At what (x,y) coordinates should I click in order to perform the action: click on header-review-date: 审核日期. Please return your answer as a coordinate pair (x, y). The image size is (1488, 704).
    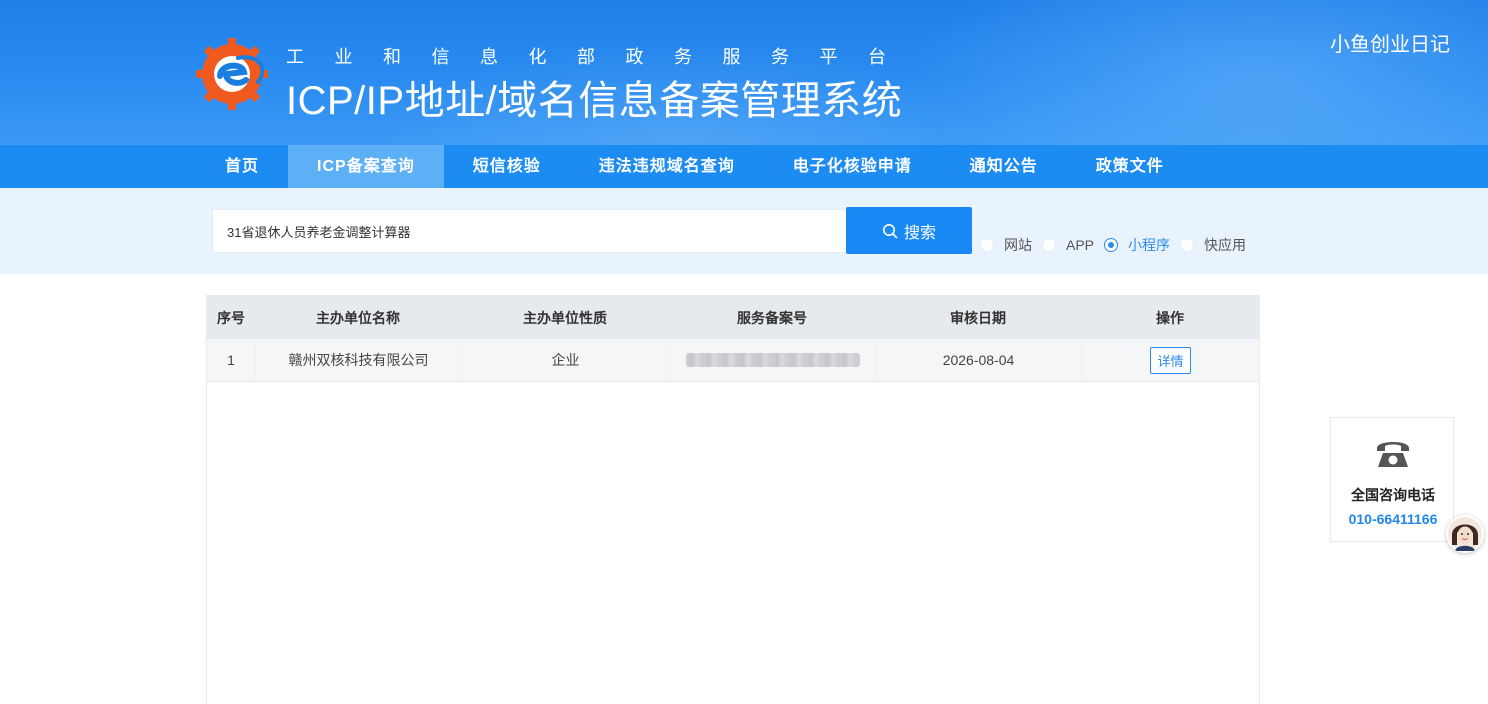
    Looking at the image, I should click on (978, 317).